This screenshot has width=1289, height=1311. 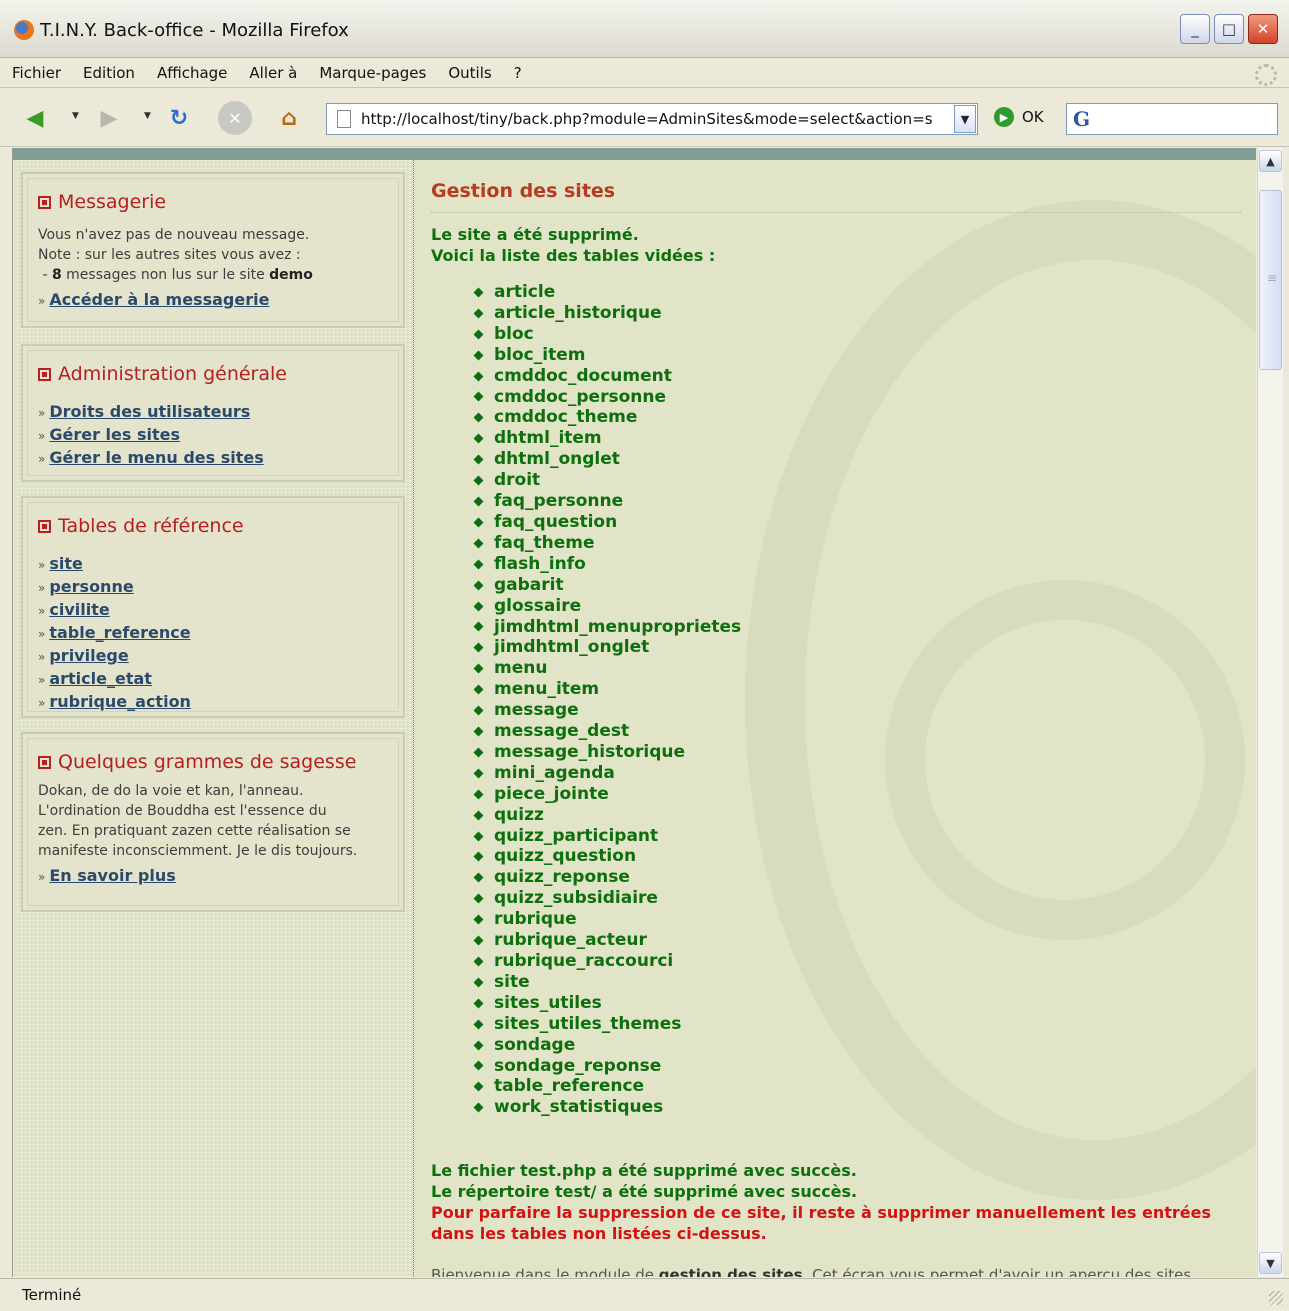 I want to click on scroll-up-icon: ▲, so click(x=1270, y=161).